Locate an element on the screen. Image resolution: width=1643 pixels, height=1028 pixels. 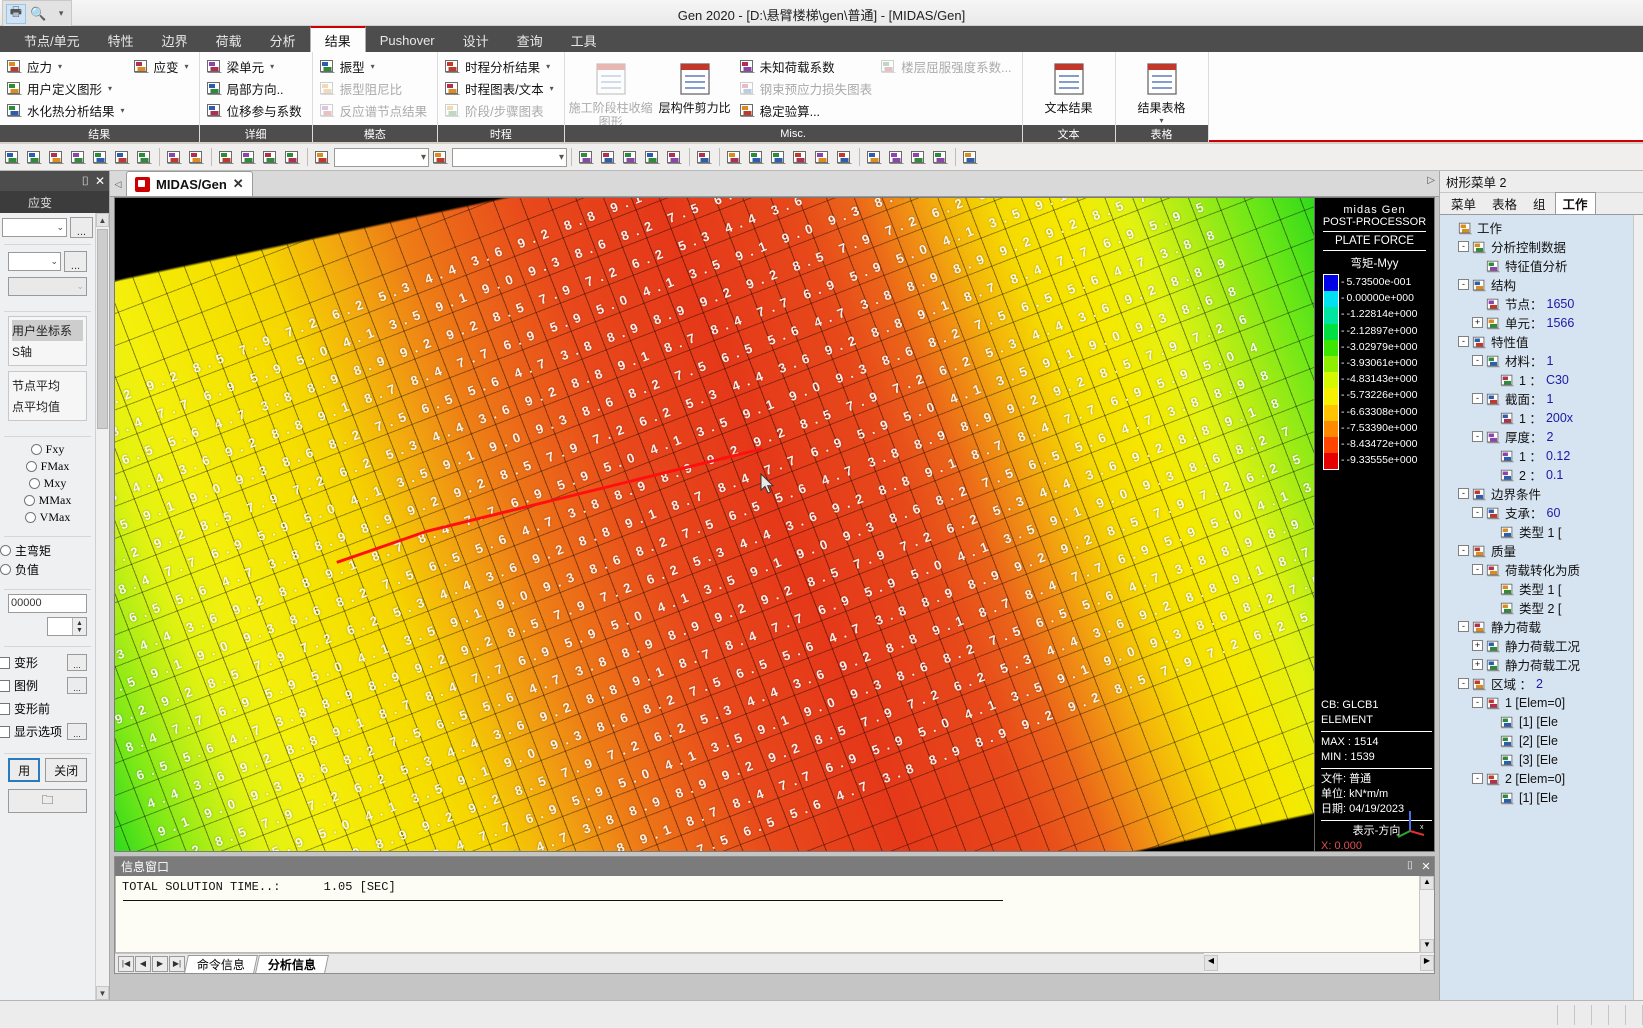
ribbon-item-0-1-0: 应变 ▾ is located at coordinates (163, 66).